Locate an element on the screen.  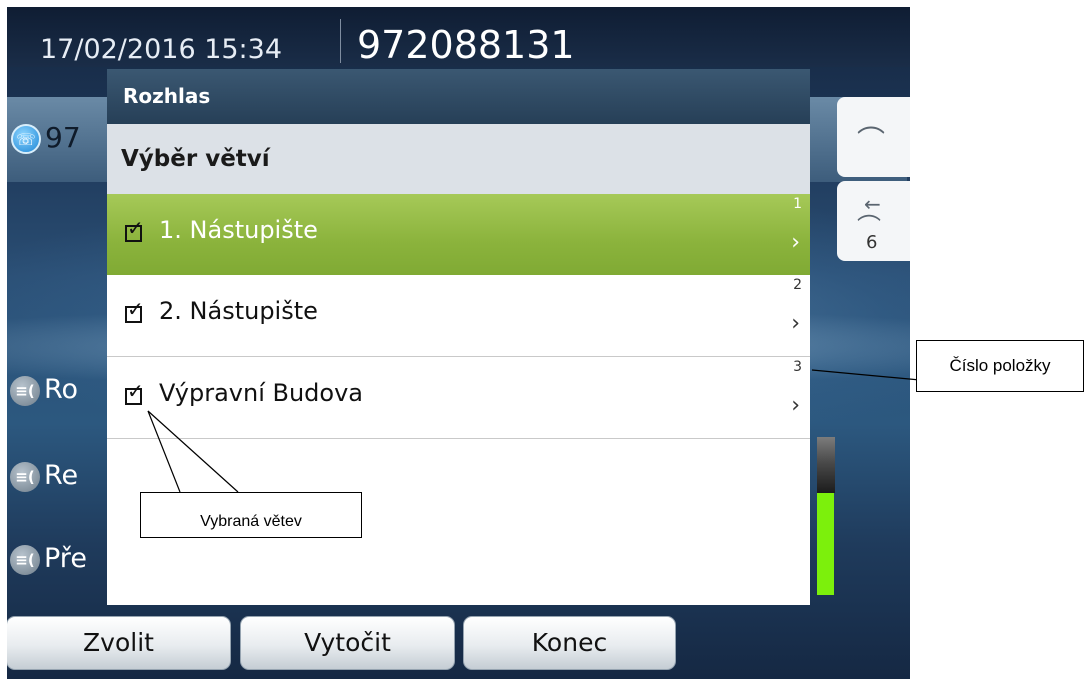
callout-item-number: Číslo položky is located at coordinates (1000, 366).